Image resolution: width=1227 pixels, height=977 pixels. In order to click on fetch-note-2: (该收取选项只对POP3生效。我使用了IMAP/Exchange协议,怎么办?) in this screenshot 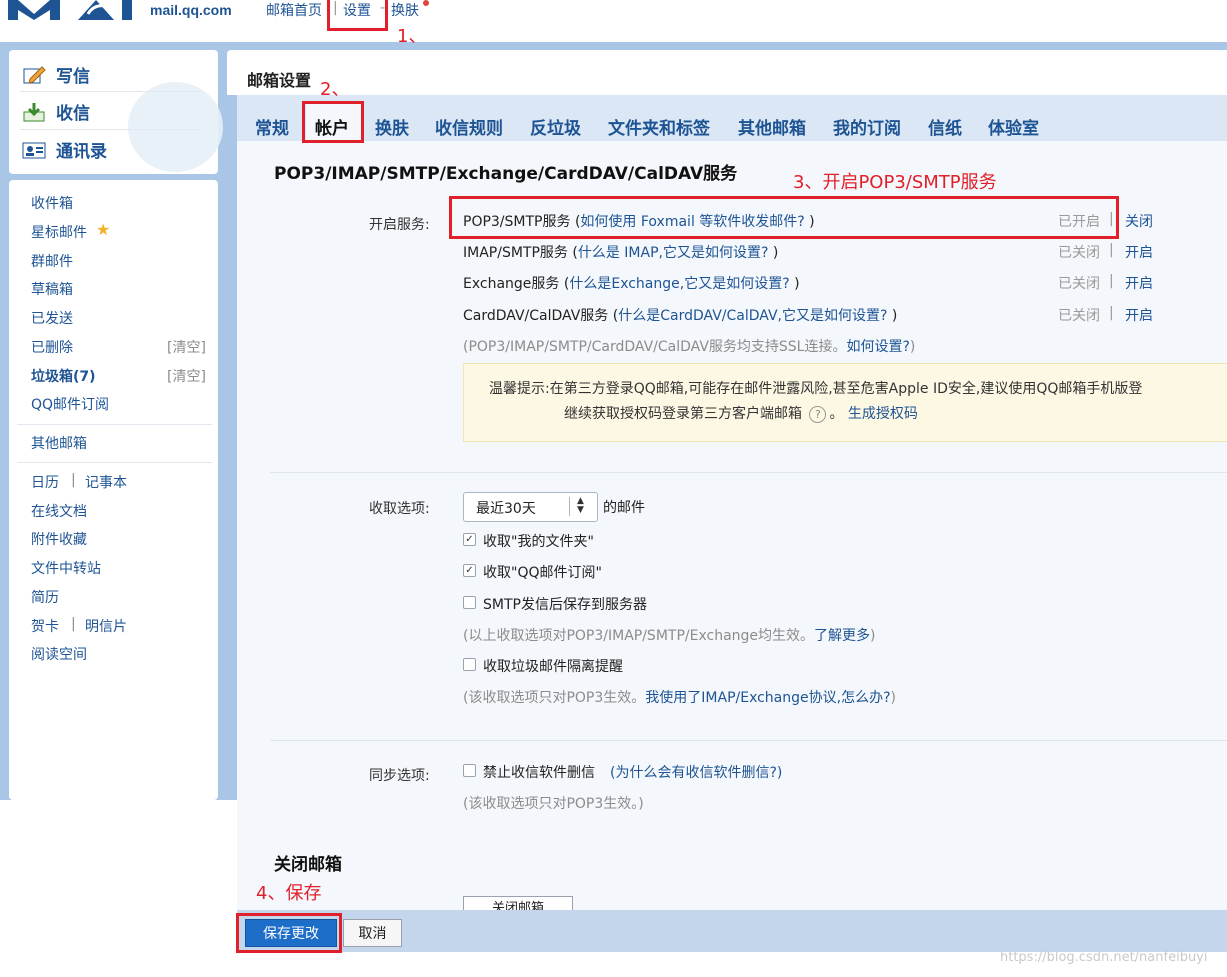, I will do `click(679, 697)`.